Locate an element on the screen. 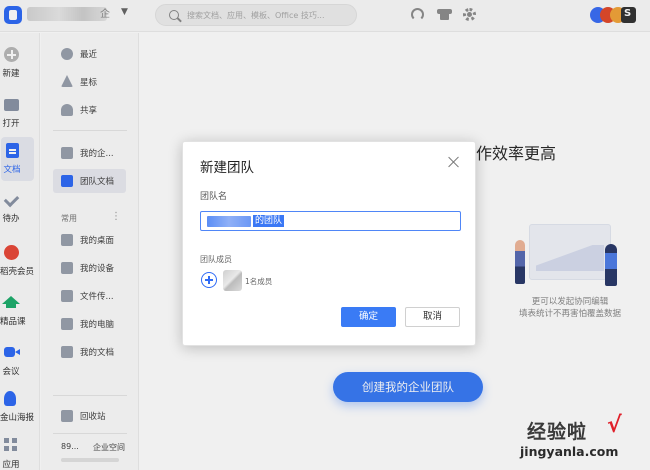 The width and height of the screenshot is (650, 470). team-name-blurred-prefix is located at coordinates (229, 221).